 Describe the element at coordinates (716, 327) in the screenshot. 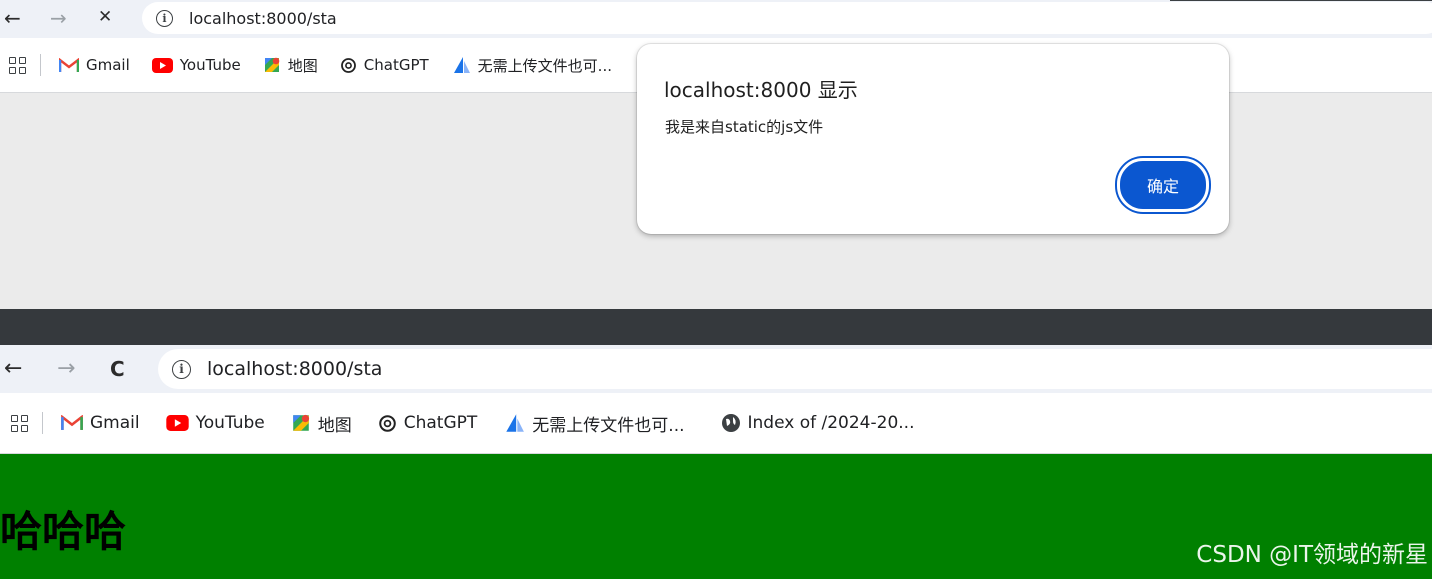

I see `screenshot-divider` at that location.